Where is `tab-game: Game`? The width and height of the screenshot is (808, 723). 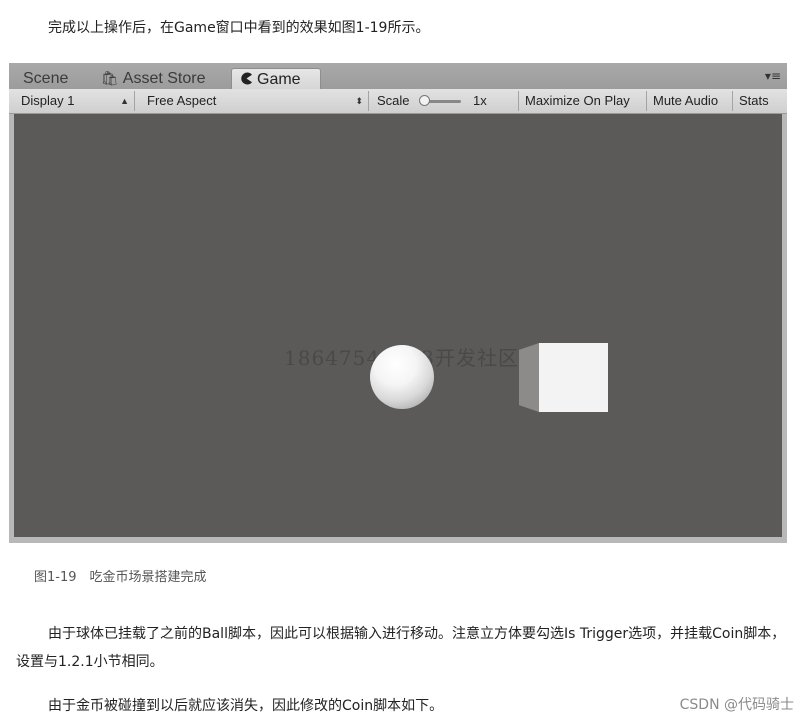
tab-game: Game is located at coordinates (276, 78).